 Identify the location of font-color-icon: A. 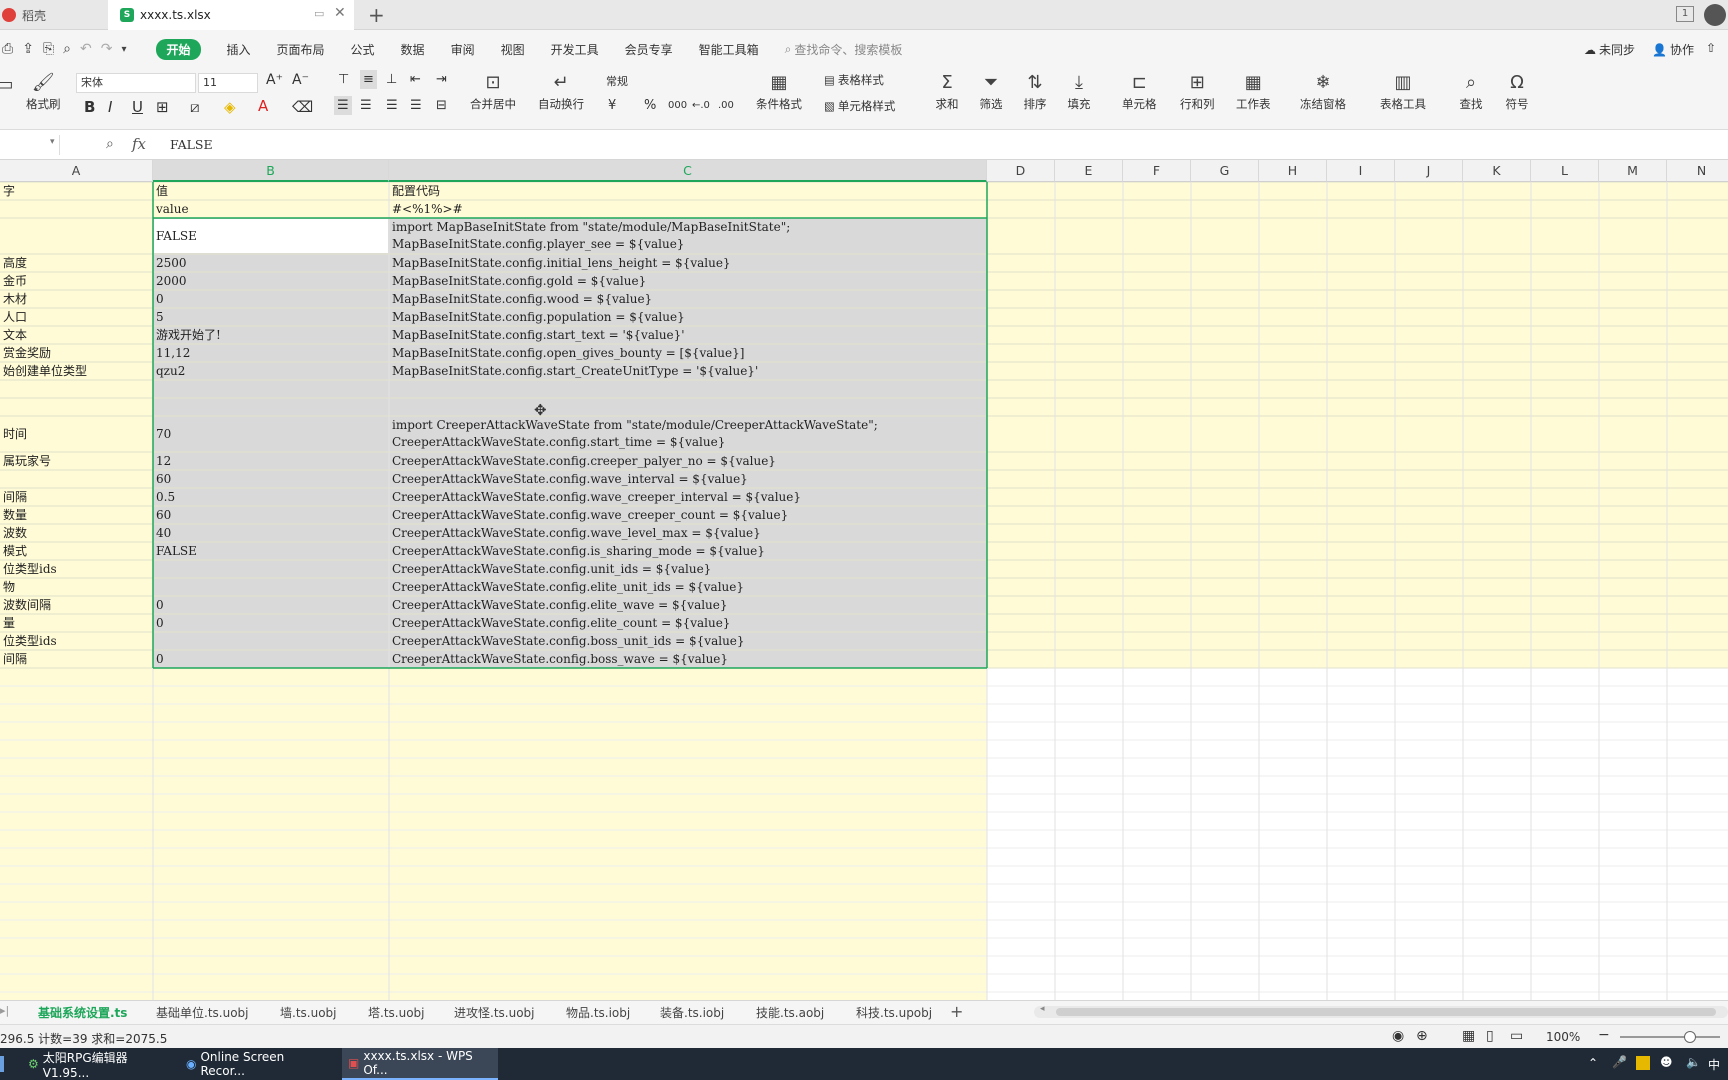
(263, 106).